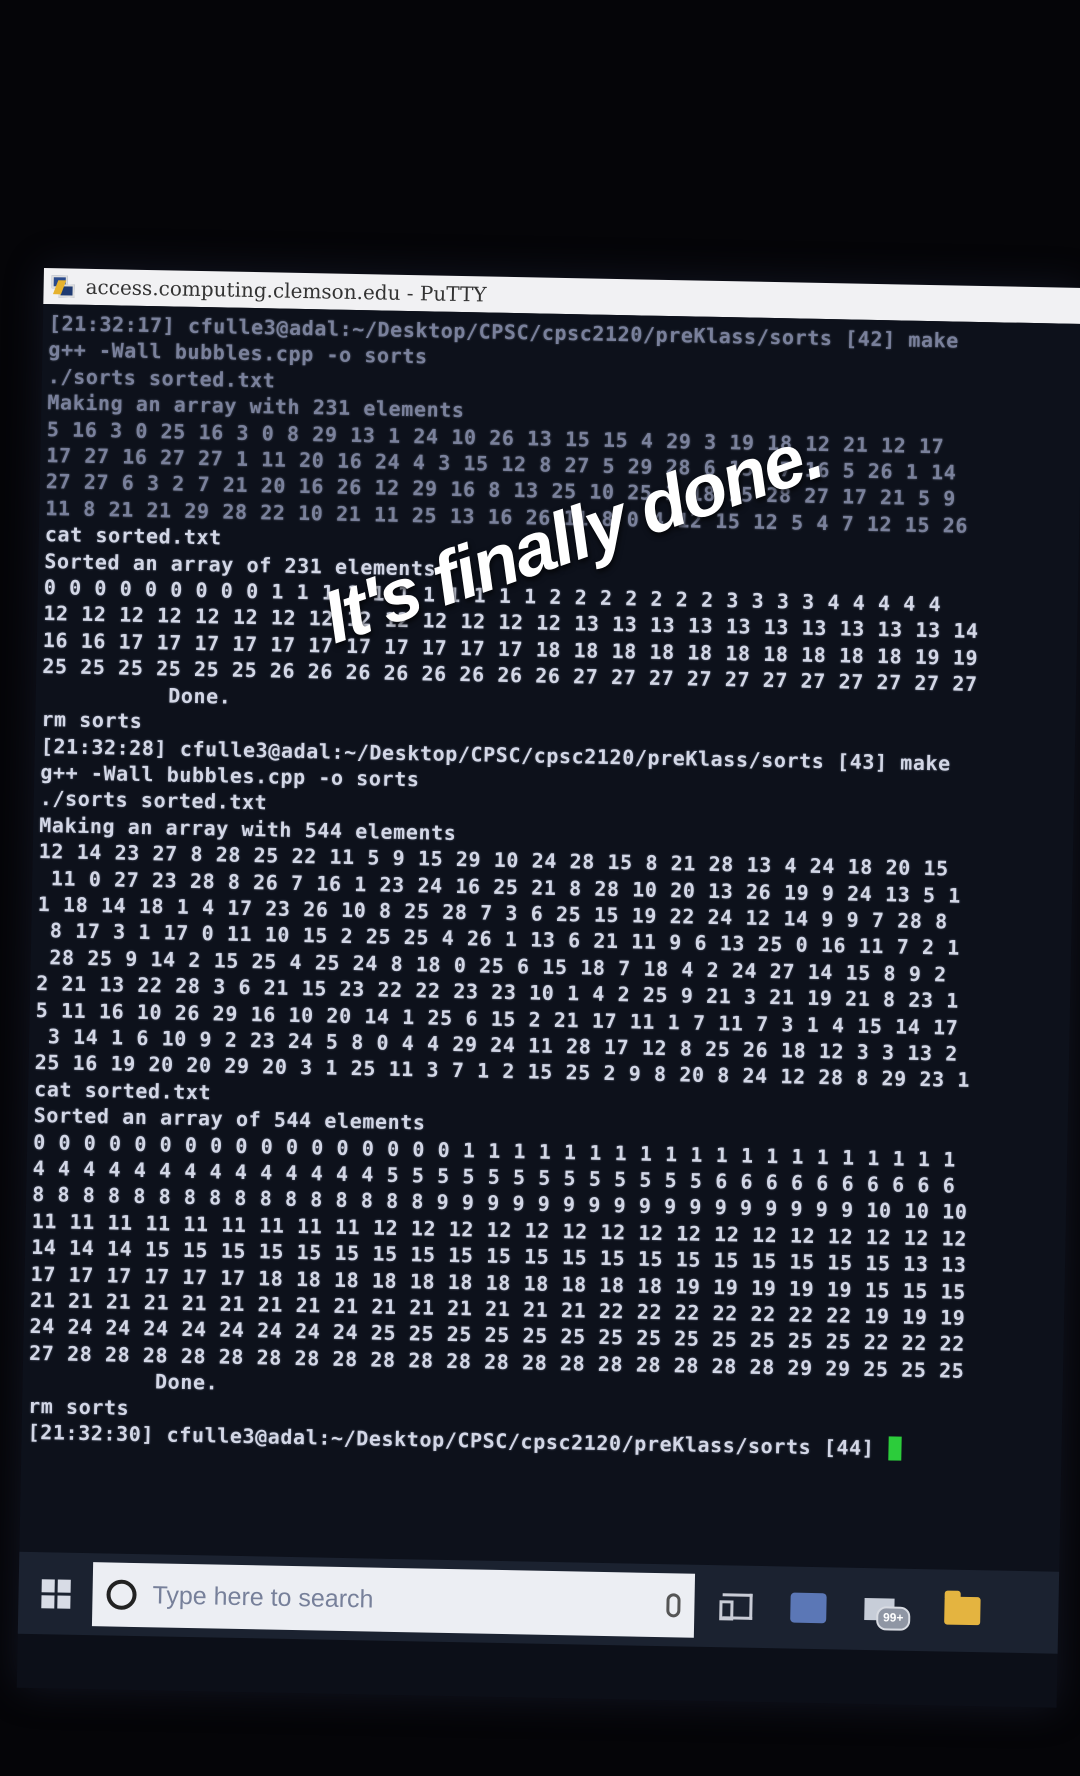 The height and width of the screenshot is (1776, 1080). I want to click on windows-logo-icon, so click(55, 1593).